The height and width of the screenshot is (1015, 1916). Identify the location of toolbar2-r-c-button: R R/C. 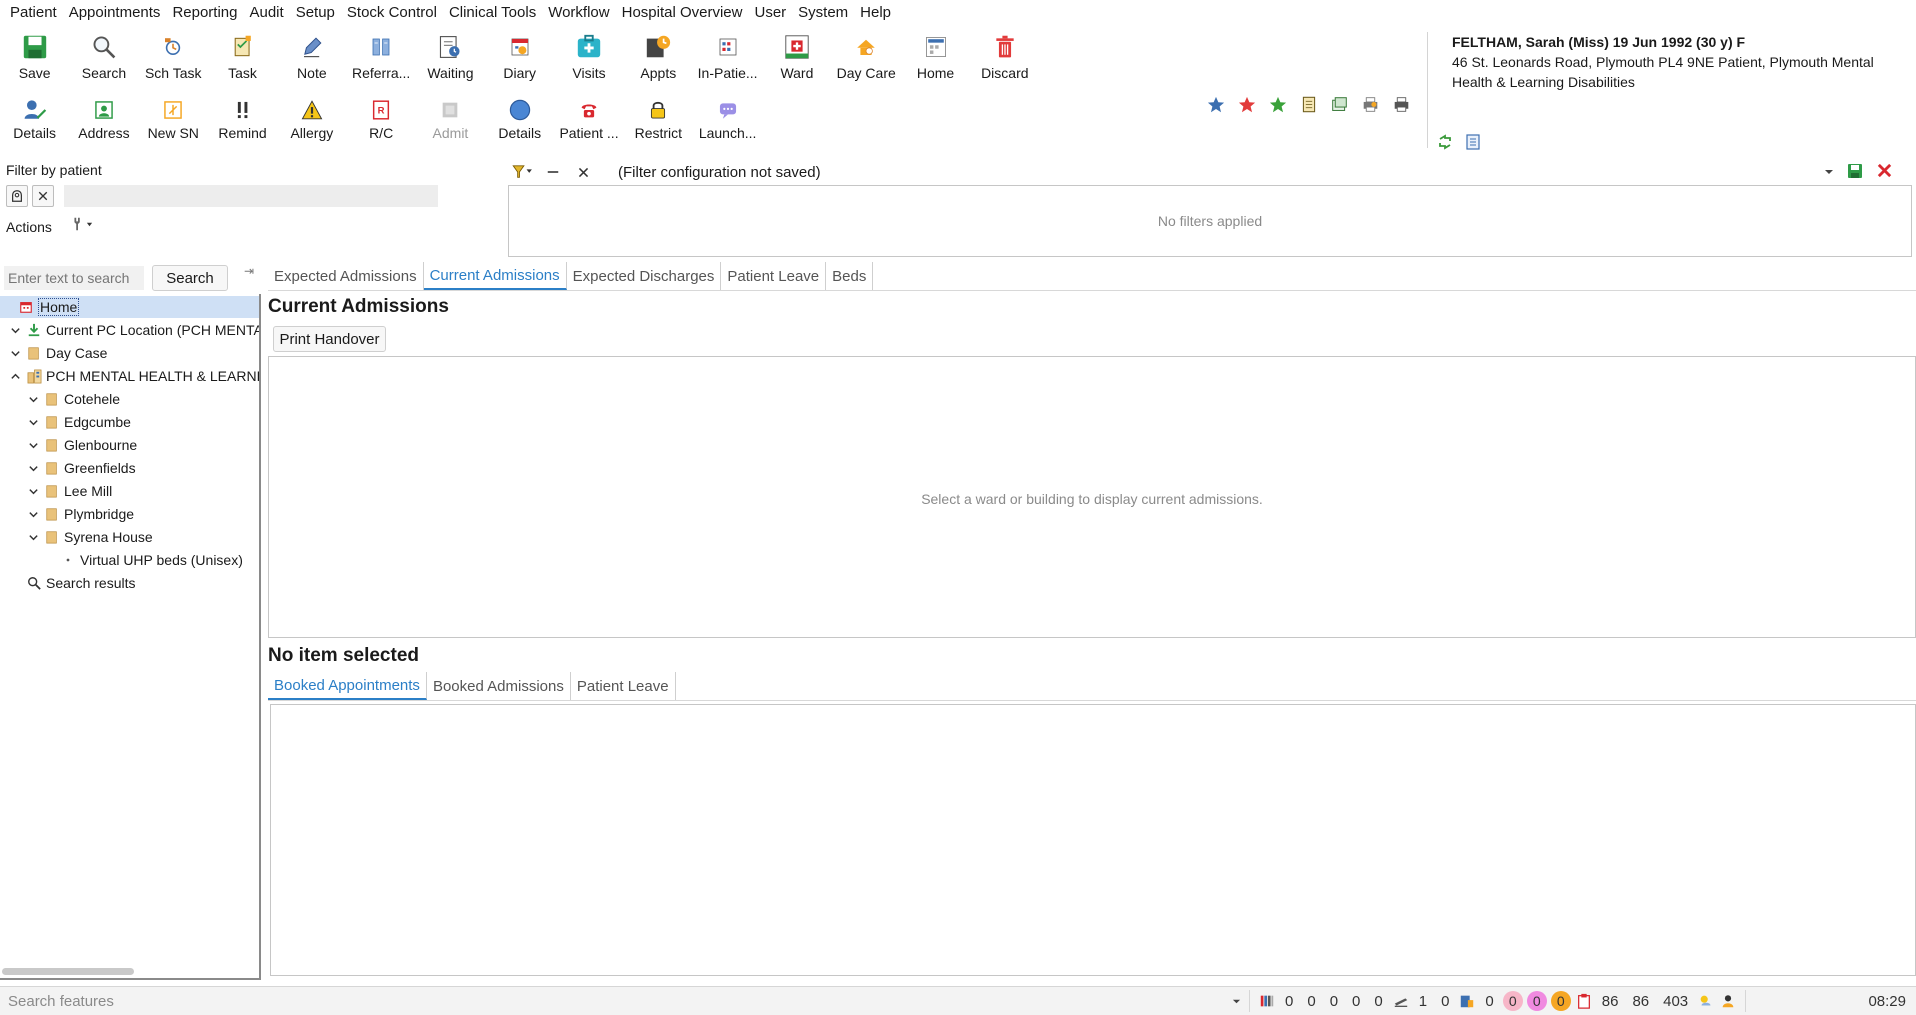
(380, 124).